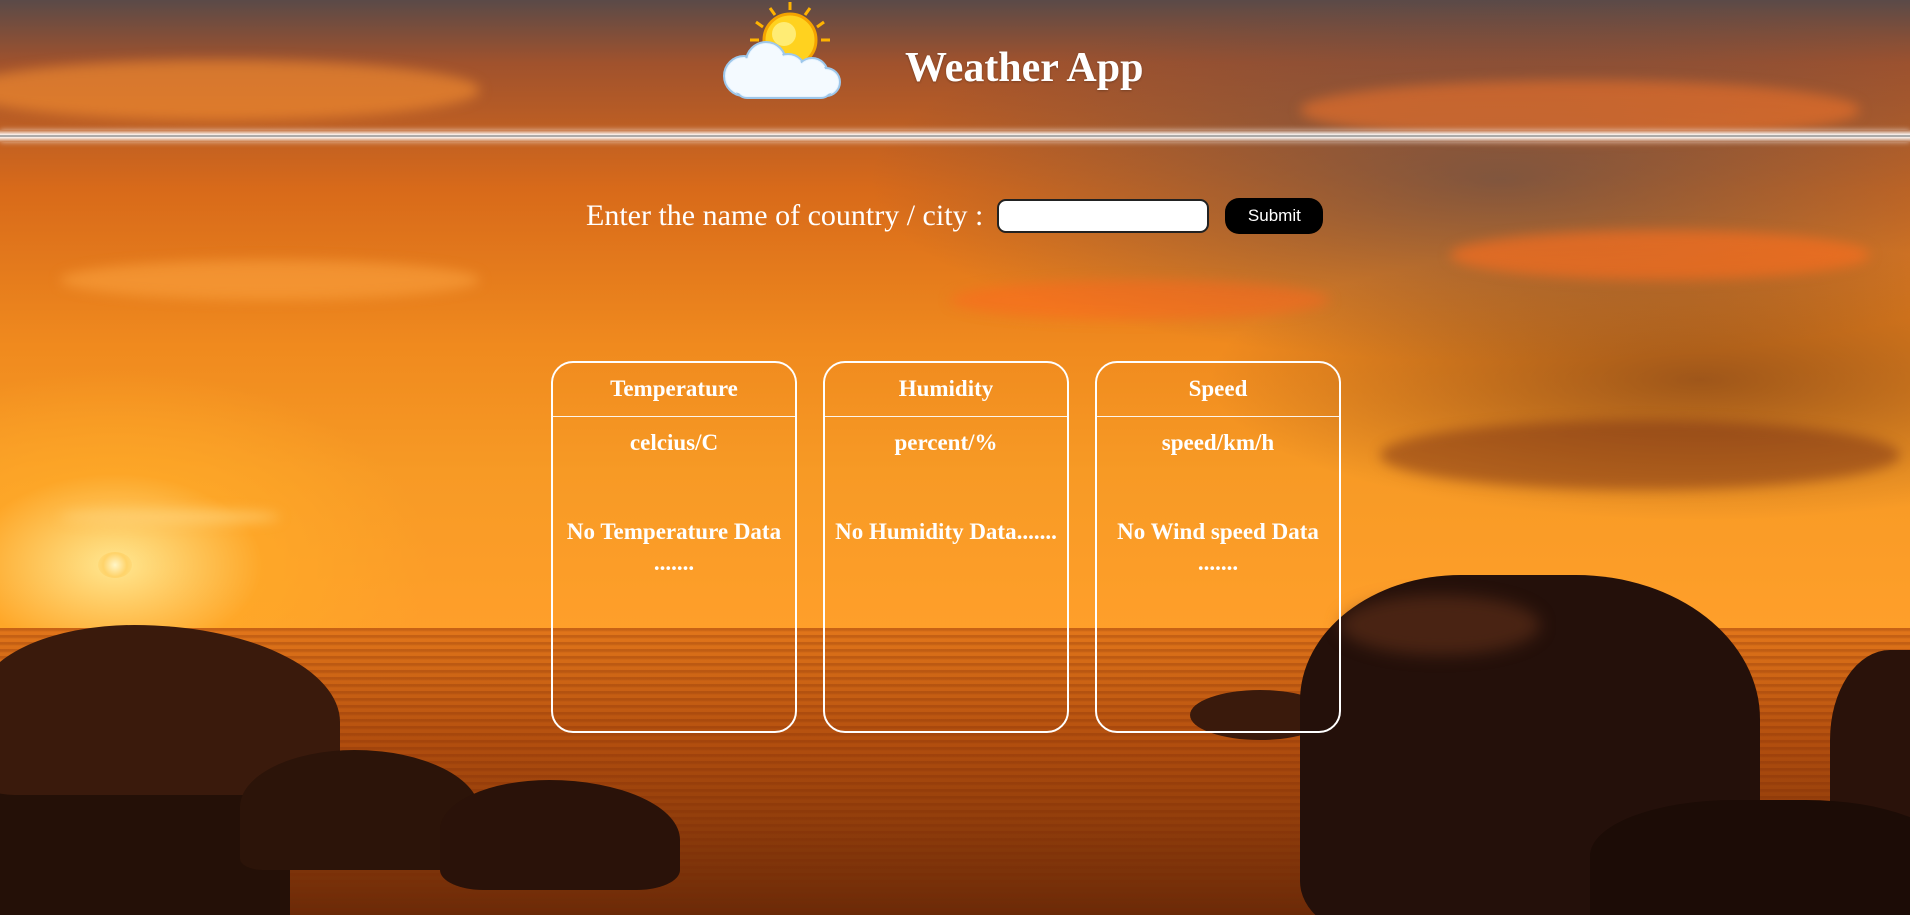  What do you see at coordinates (1750, 857) in the screenshot?
I see `rock` at bounding box center [1750, 857].